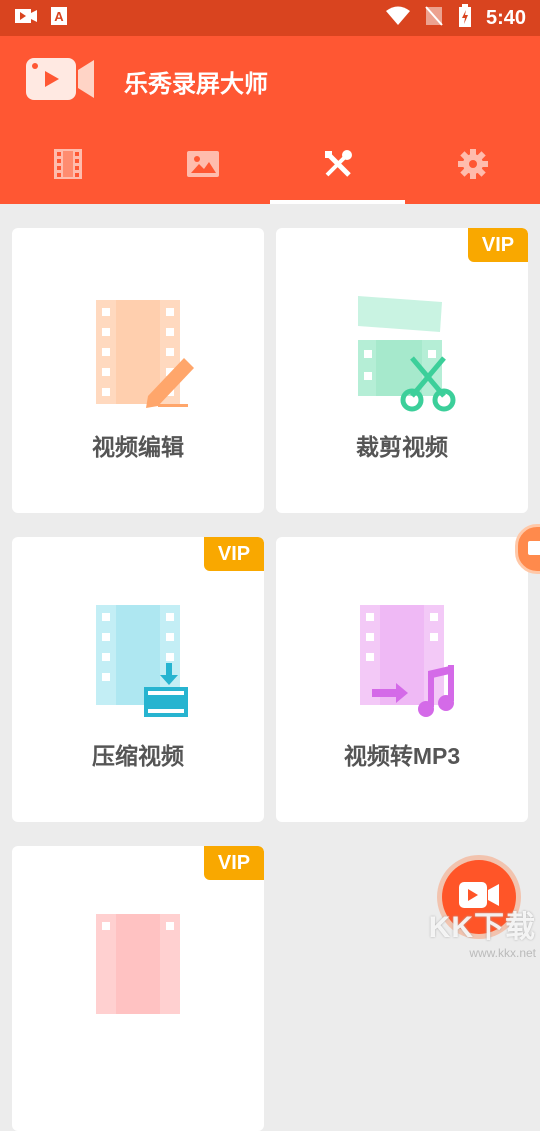 Image resolution: width=540 pixels, height=1131 pixels. What do you see at coordinates (196, 84) in the screenshot?
I see `app-title: 乐秀录屏大师` at bounding box center [196, 84].